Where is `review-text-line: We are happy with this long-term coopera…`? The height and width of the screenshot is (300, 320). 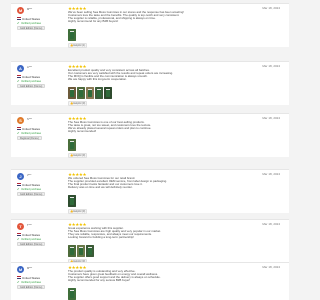
review-text-line: We are happy with this long-term coopera… is located at coordinates (97, 80).